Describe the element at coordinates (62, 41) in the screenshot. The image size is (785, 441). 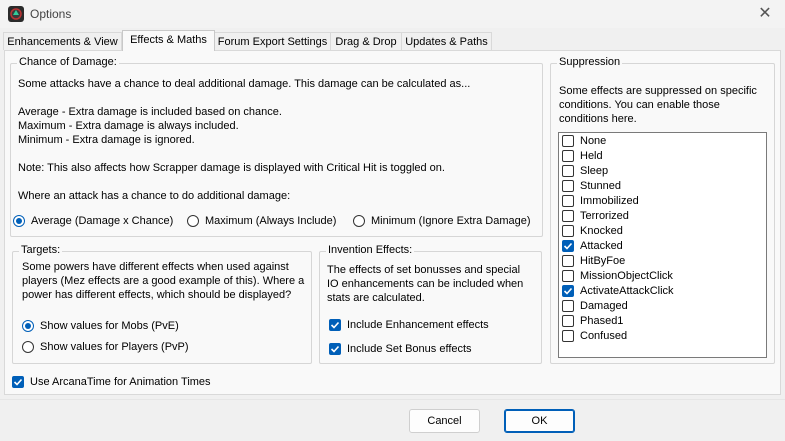
I see `tab-enhancements-view: Enhancements & View` at that location.